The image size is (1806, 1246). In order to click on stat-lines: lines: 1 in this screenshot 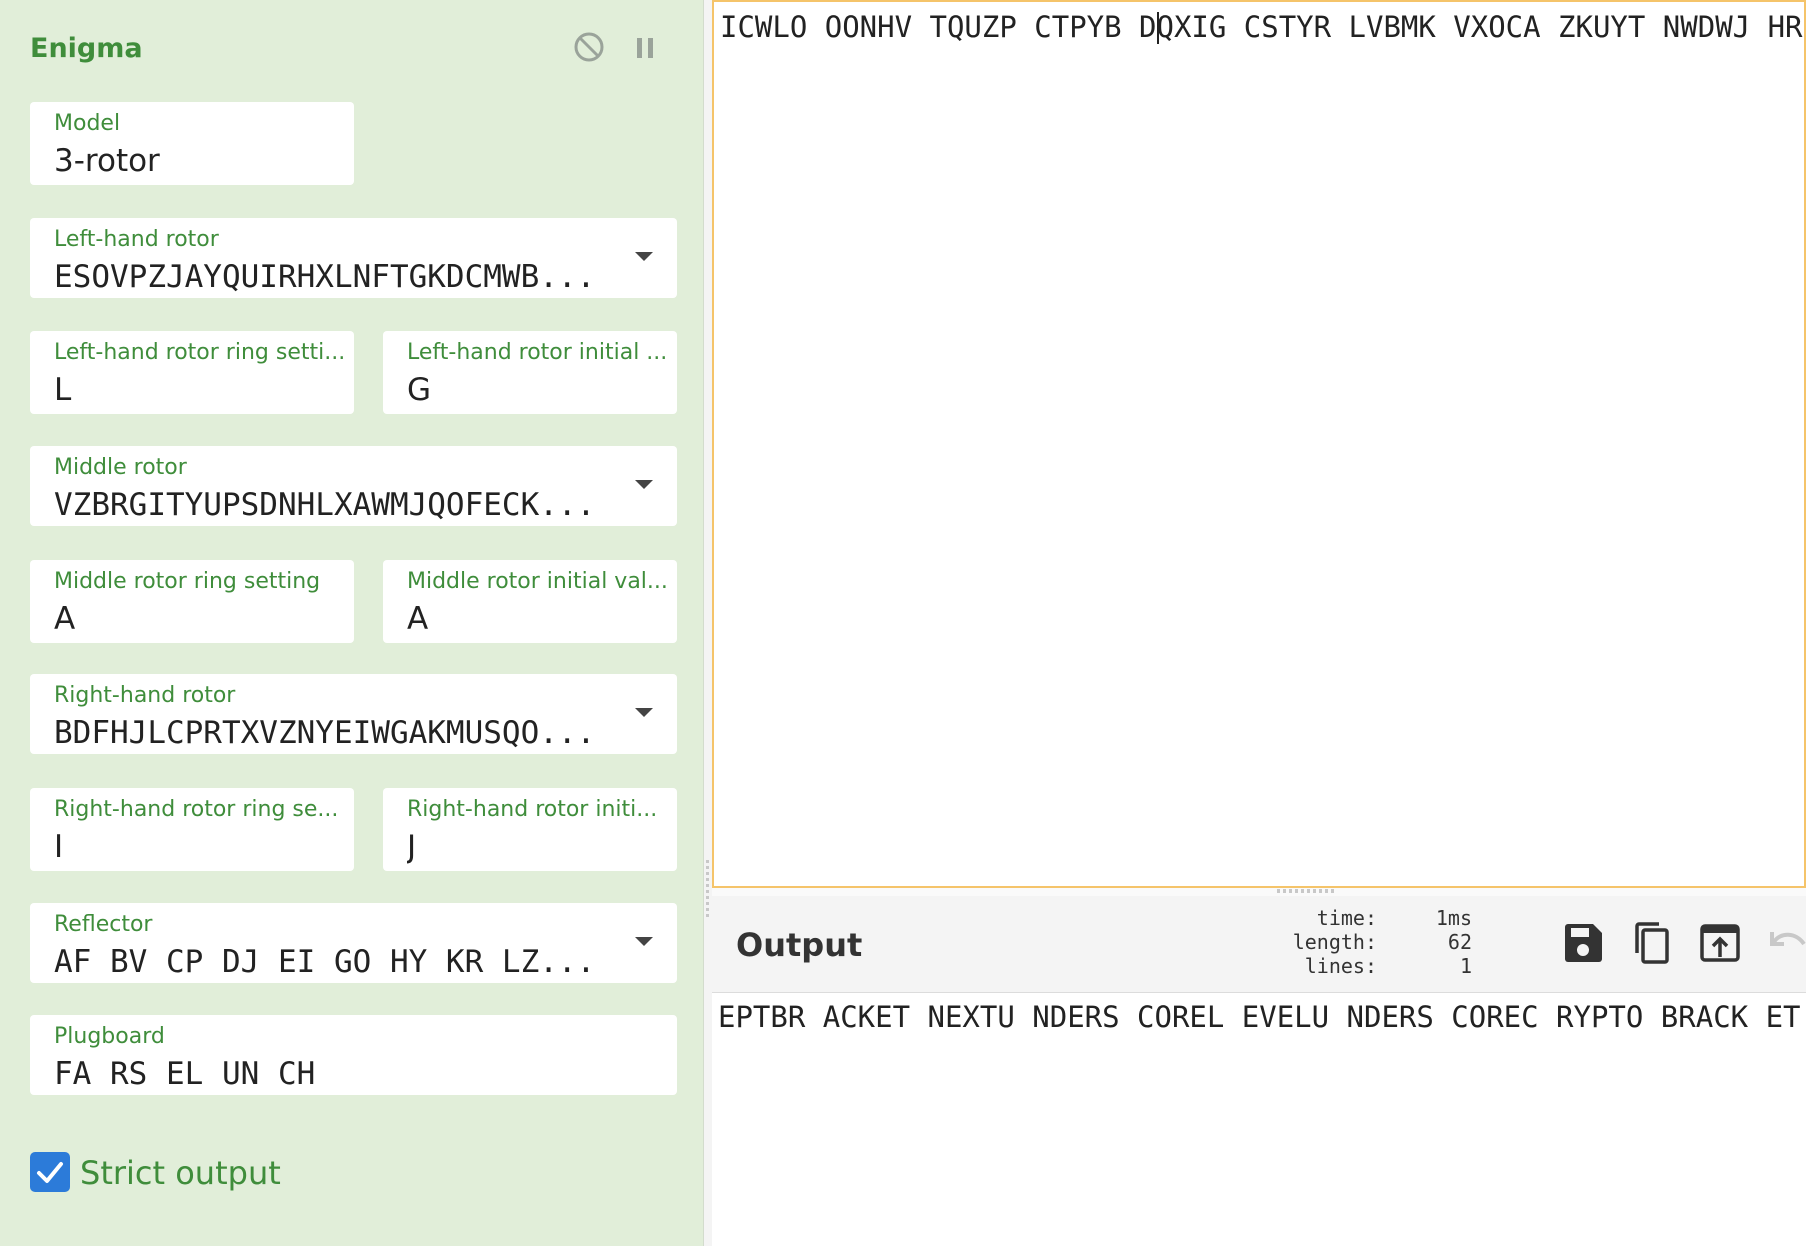, I will do `click(1357, 966)`.